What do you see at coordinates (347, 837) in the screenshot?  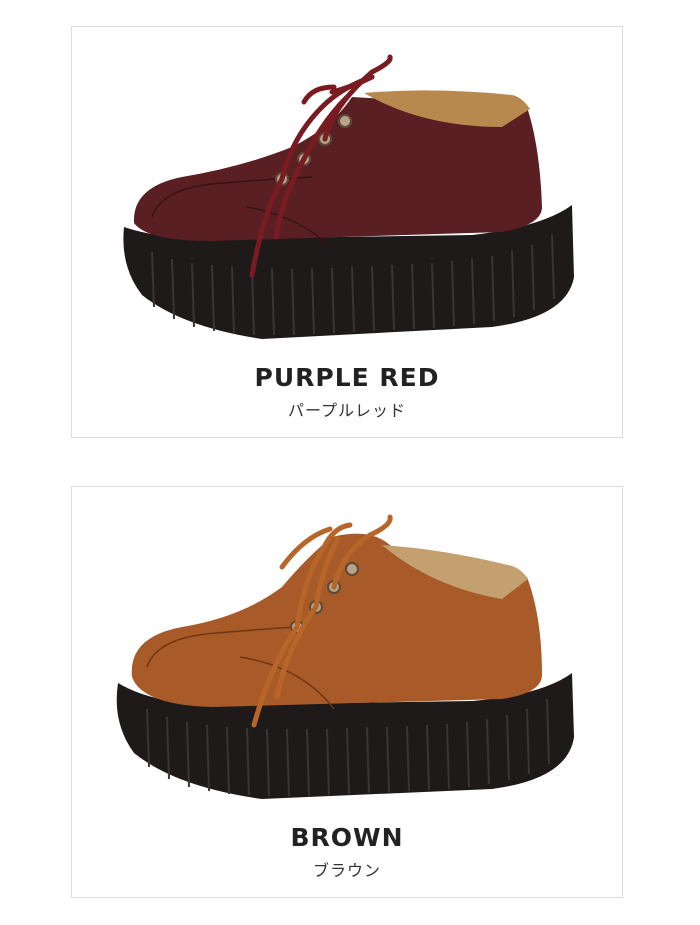 I see `color-name: BROWN` at bounding box center [347, 837].